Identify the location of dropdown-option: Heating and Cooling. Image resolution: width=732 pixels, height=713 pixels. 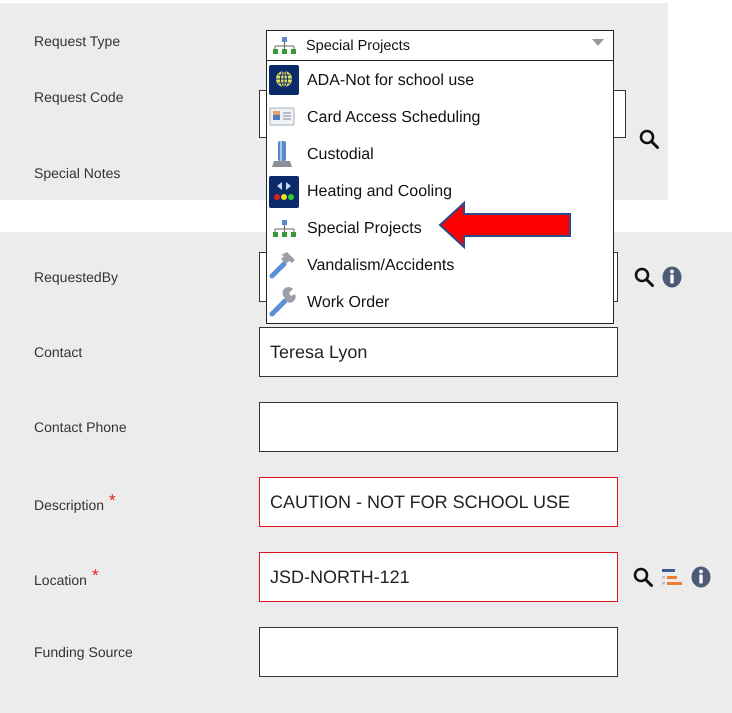
(440, 191).